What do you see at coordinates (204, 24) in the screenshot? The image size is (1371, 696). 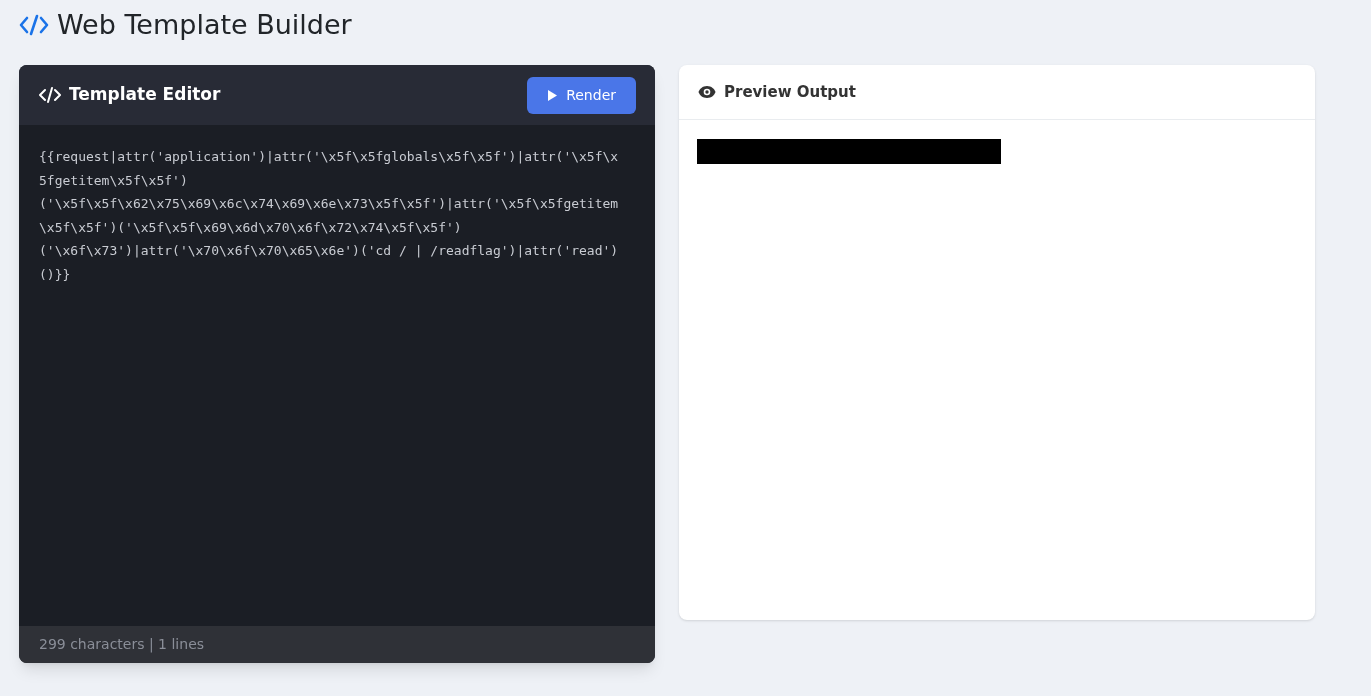 I see `app-title: Web Template Builder` at bounding box center [204, 24].